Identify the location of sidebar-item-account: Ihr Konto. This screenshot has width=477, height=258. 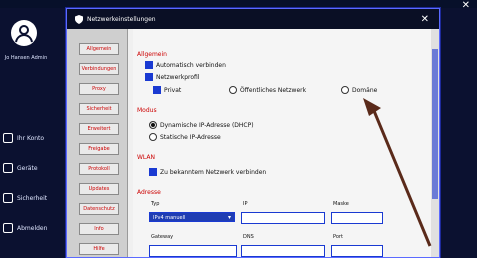
(23, 138).